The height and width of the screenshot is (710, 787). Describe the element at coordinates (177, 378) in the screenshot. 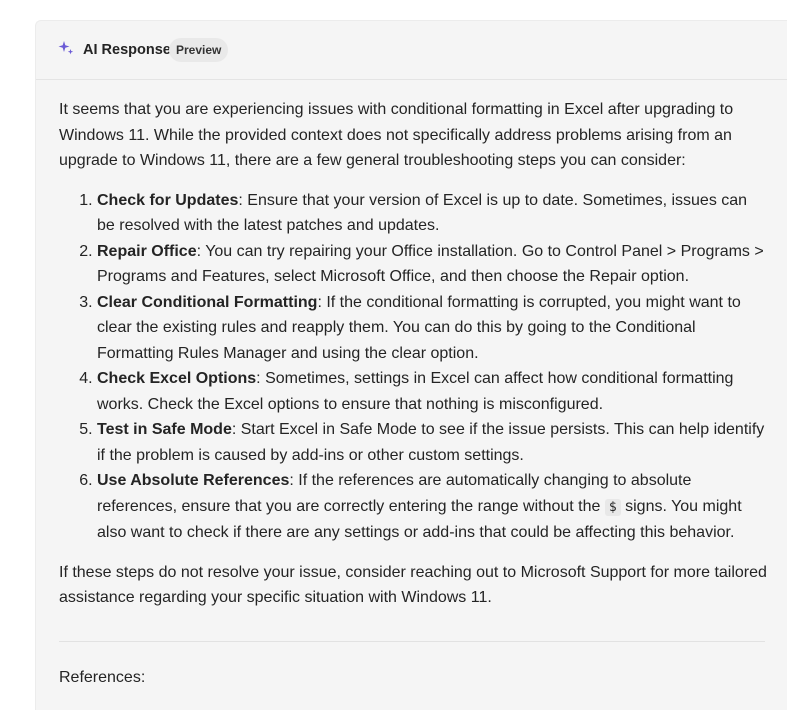

I see `step-title: Check Excel Options` at that location.